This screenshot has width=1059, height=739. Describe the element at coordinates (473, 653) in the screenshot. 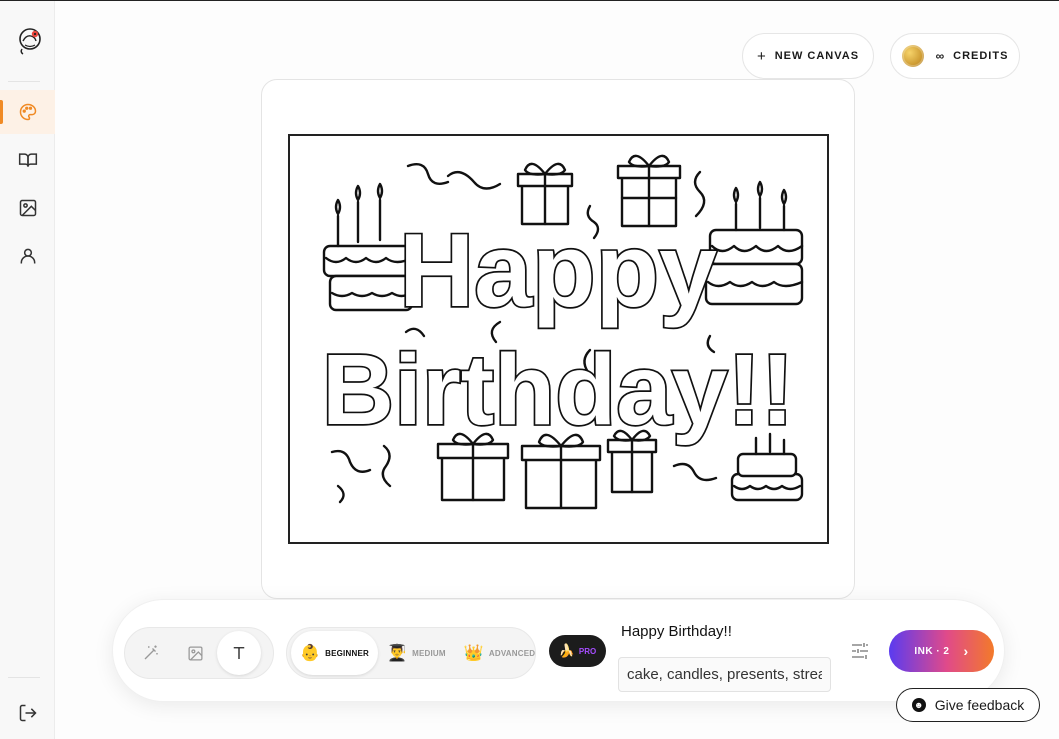

I see `crown-icon: 👑` at that location.